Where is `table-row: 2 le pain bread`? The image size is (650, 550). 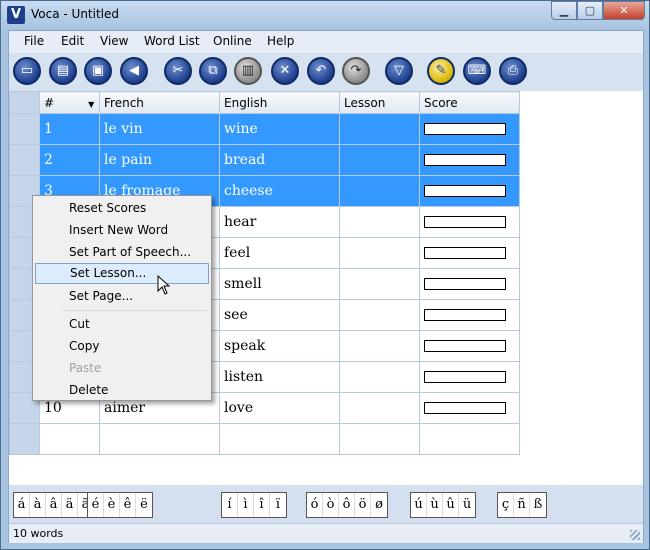
table-row: 2 le pain bread is located at coordinates (264, 160).